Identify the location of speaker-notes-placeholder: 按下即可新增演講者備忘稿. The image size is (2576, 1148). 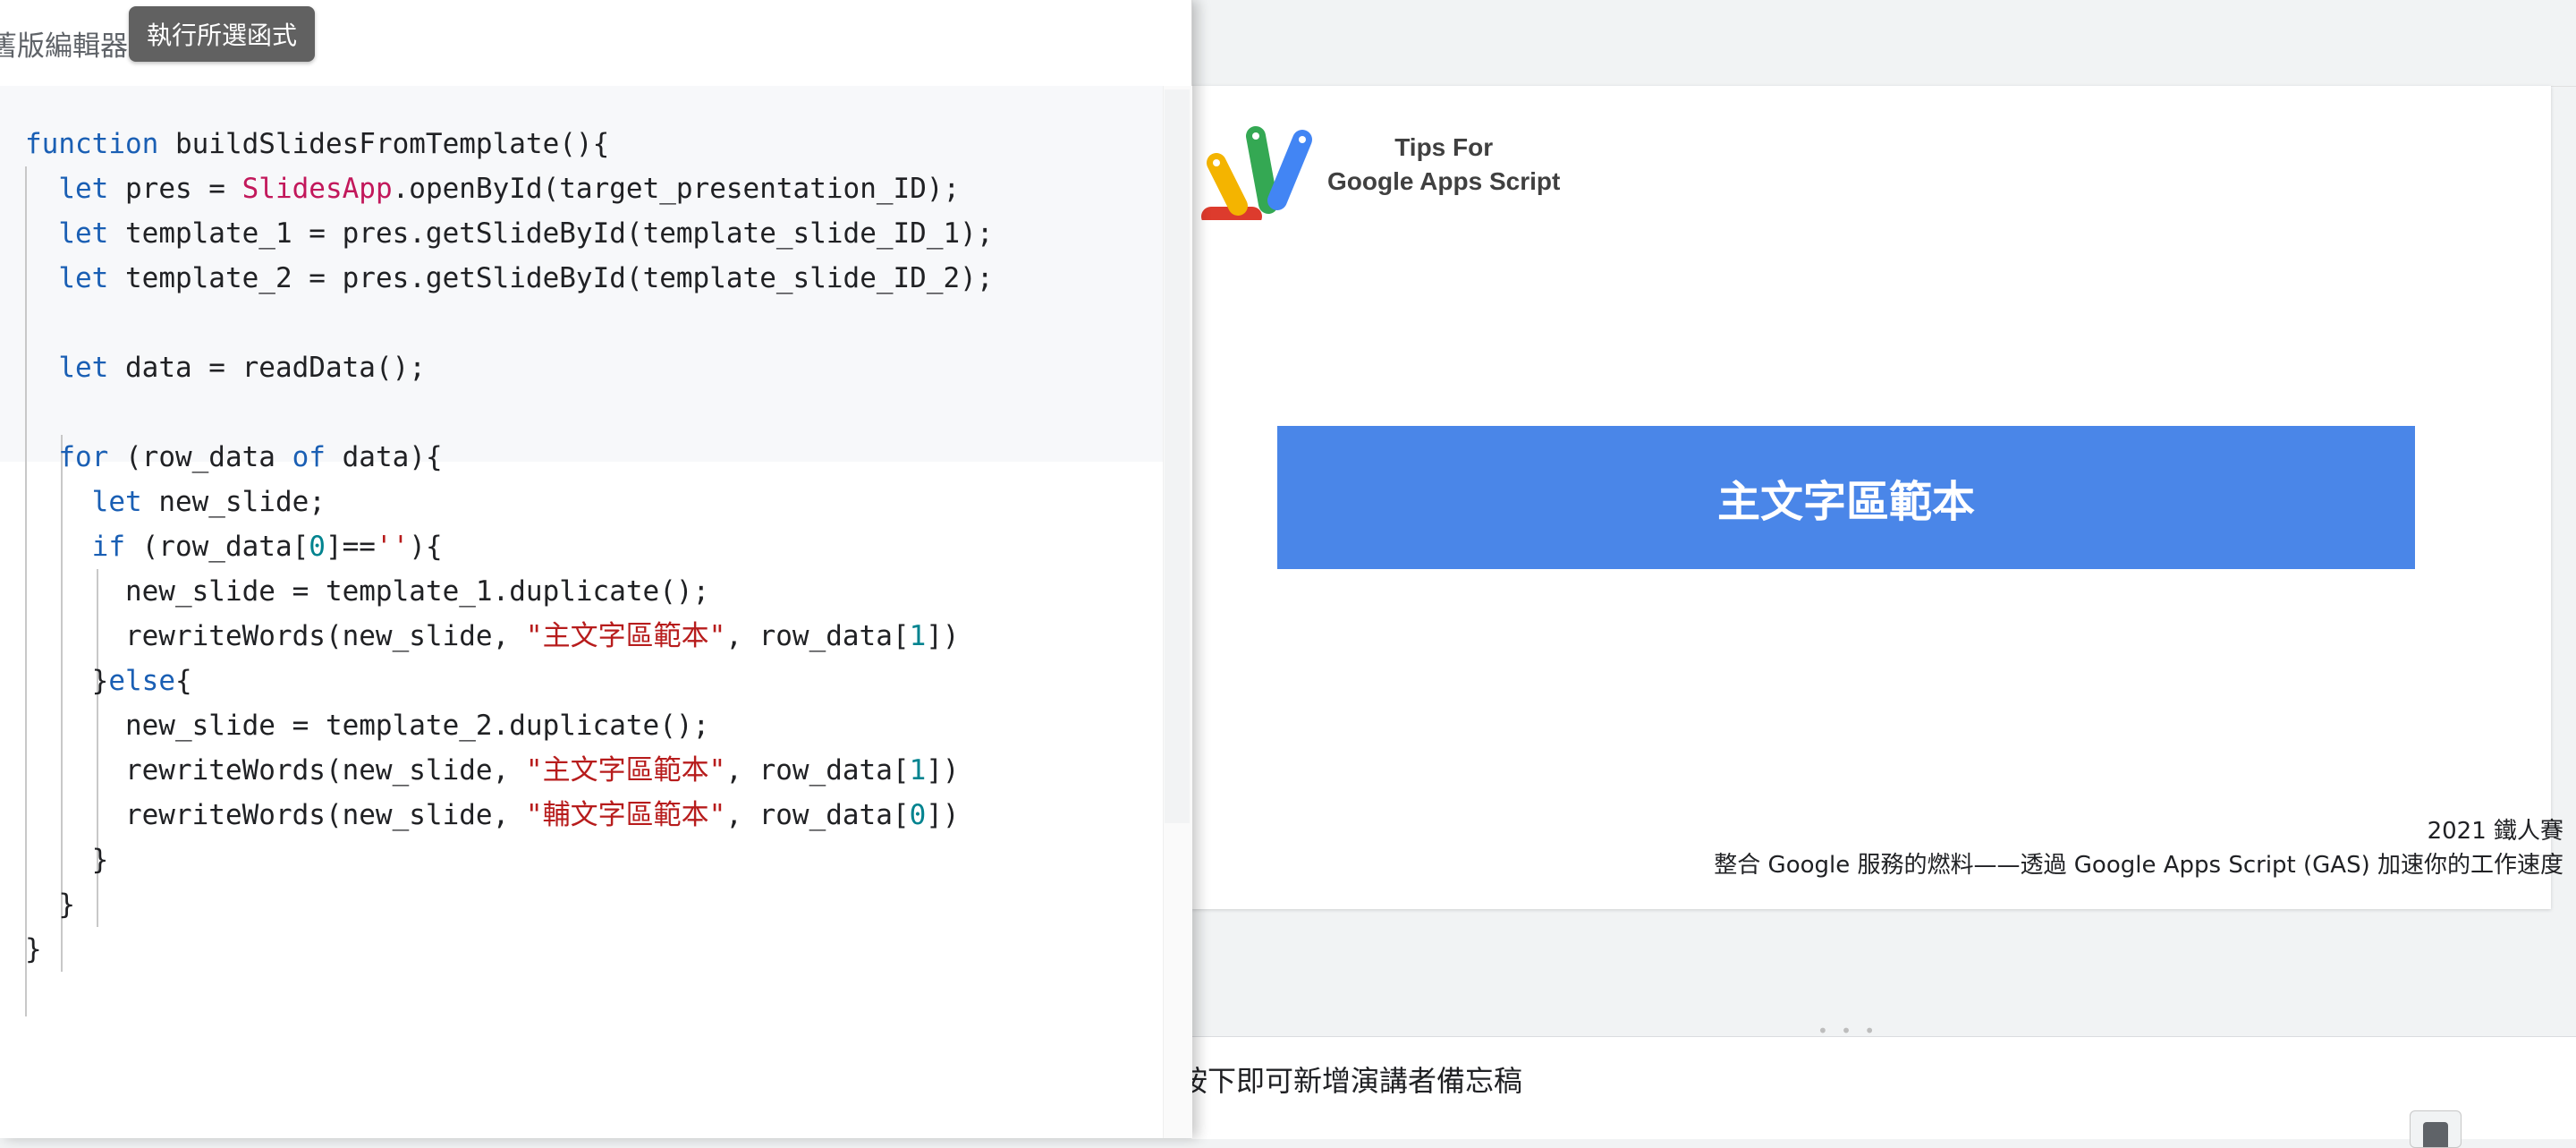
(1351, 1081).